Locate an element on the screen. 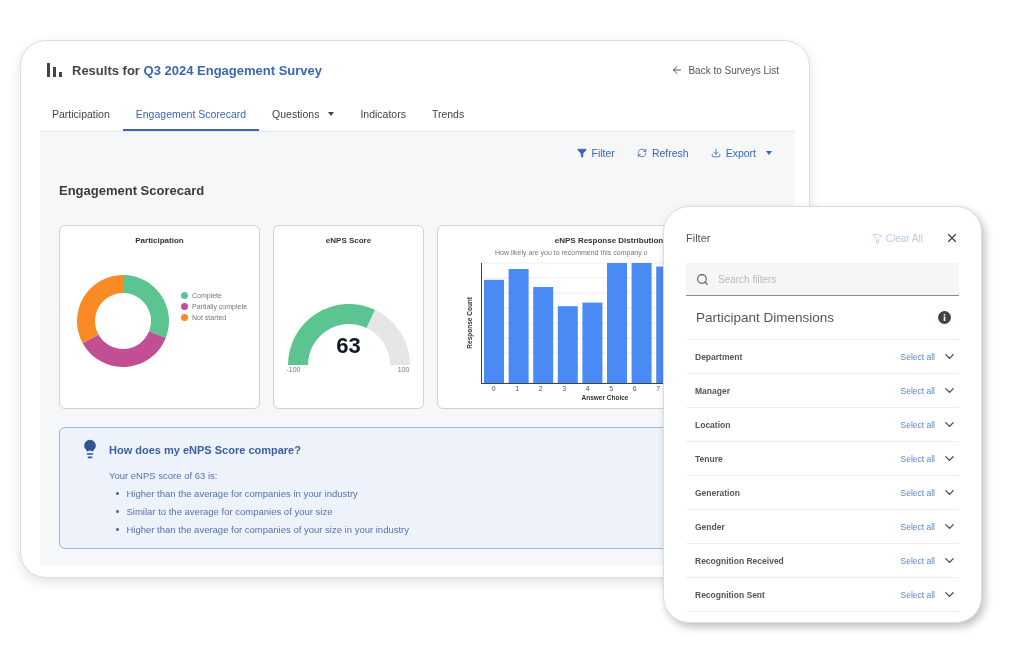 The height and width of the screenshot is (654, 1024). close-button is located at coordinates (952, 238).